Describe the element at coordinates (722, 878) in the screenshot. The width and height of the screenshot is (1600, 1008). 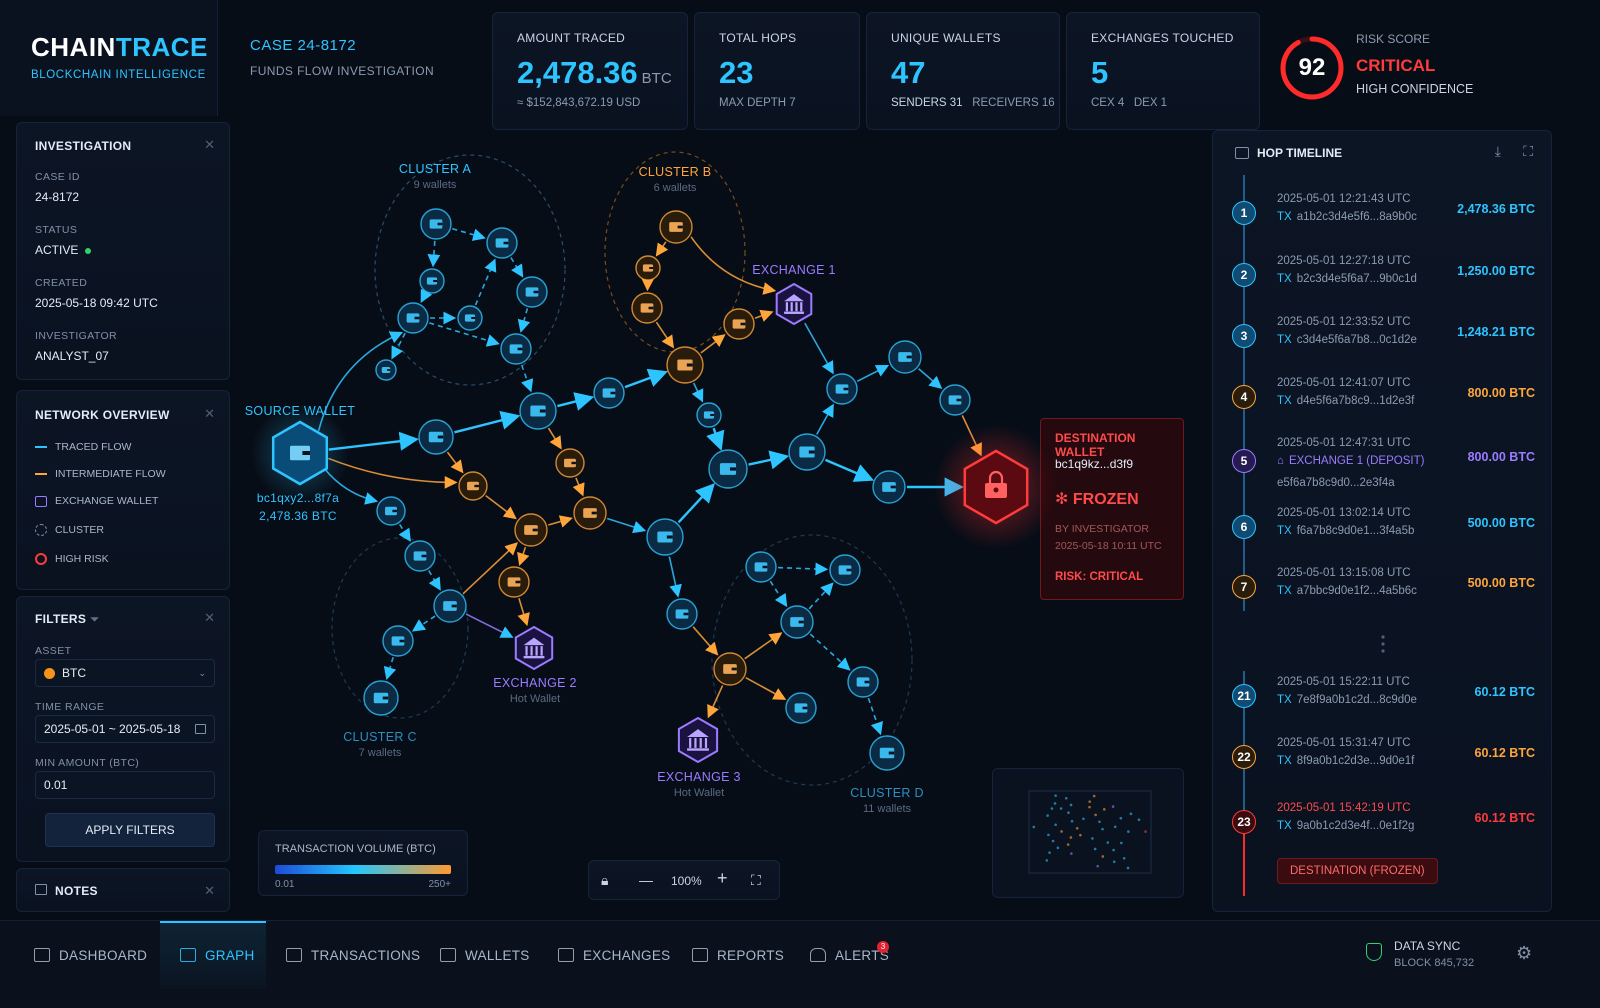
I see `zoom-in-button: +` at that location.